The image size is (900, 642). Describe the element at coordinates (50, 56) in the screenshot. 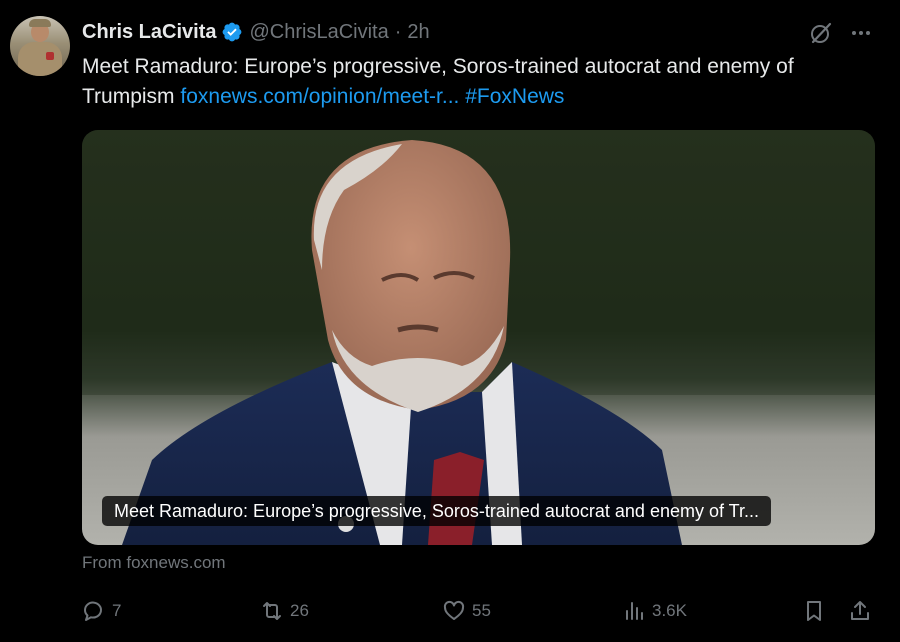

I see `avatar-figure-patch` at that location.